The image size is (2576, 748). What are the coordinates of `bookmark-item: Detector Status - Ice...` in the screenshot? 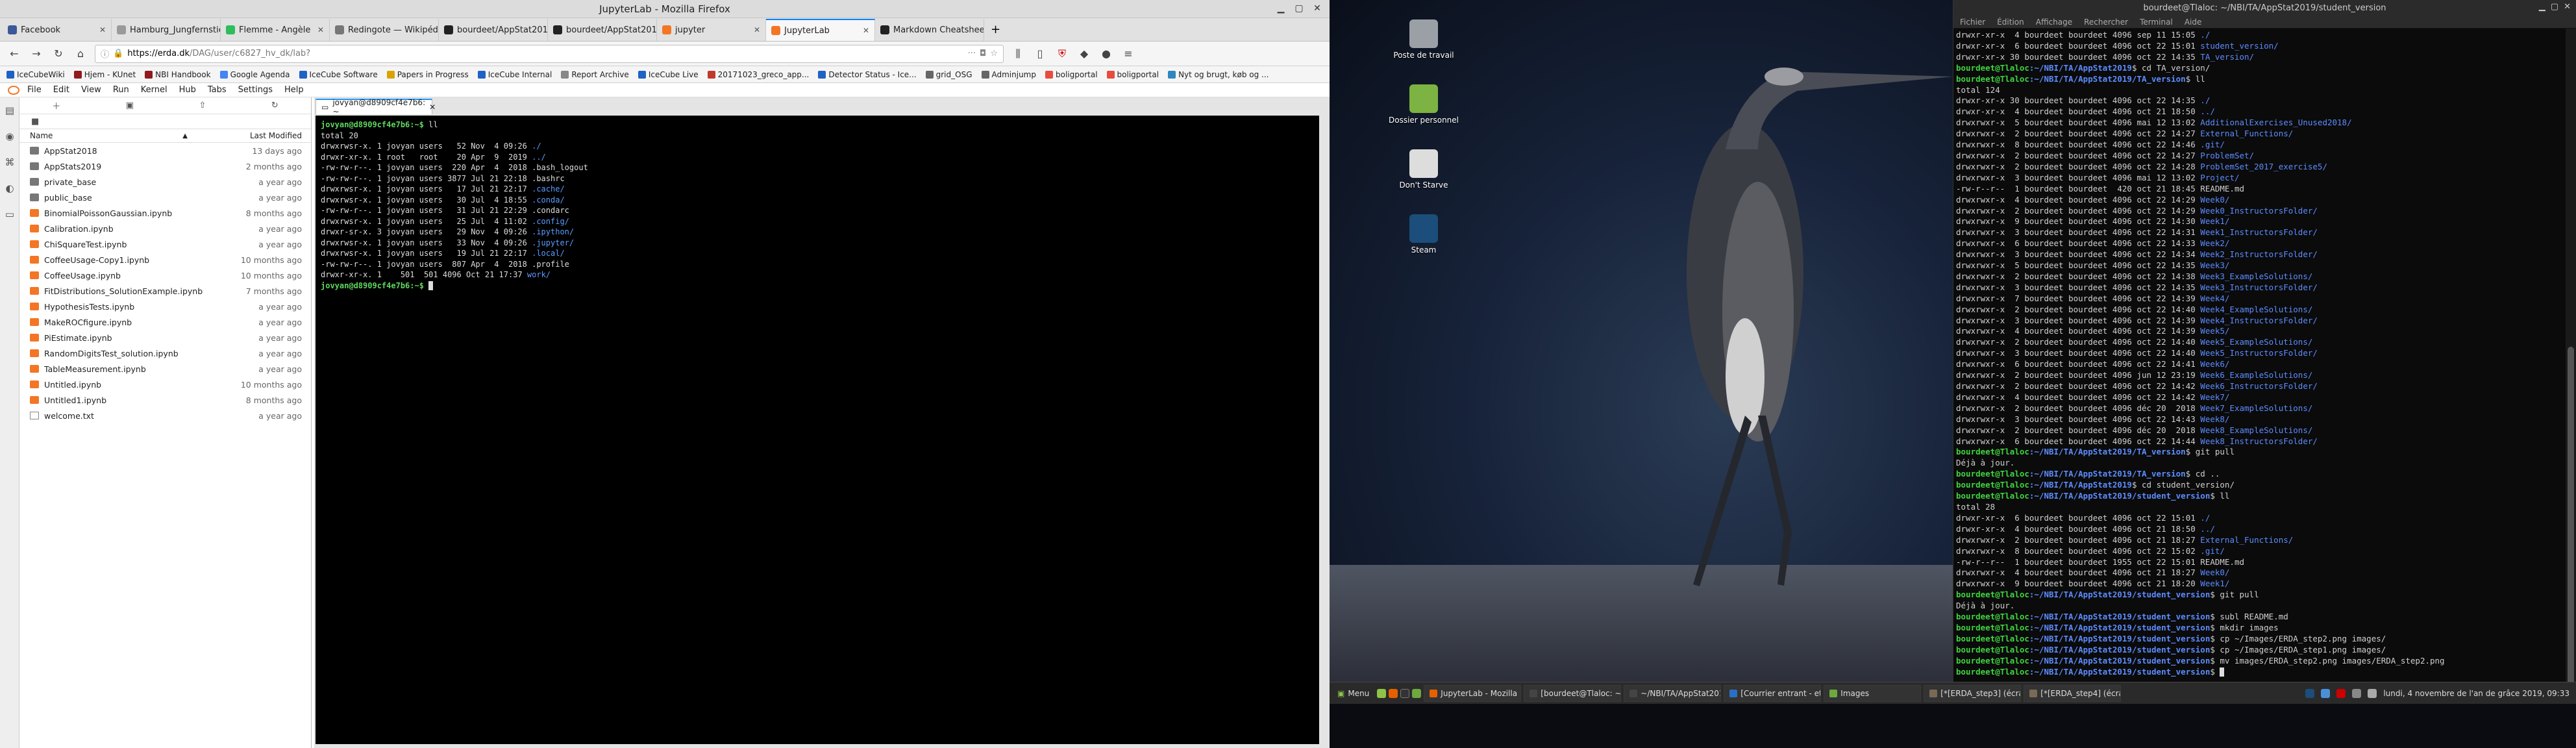 It's located at (867, 74).